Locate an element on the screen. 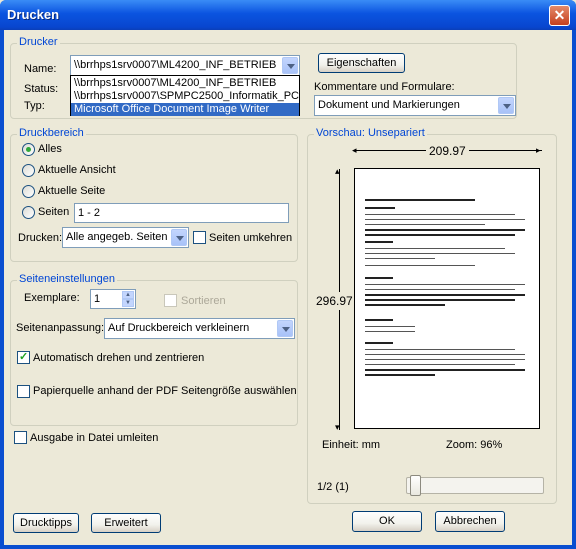 This screenshot has width=576, height=549. reverse-pages-checkbox is located at coordinates (199, 237).